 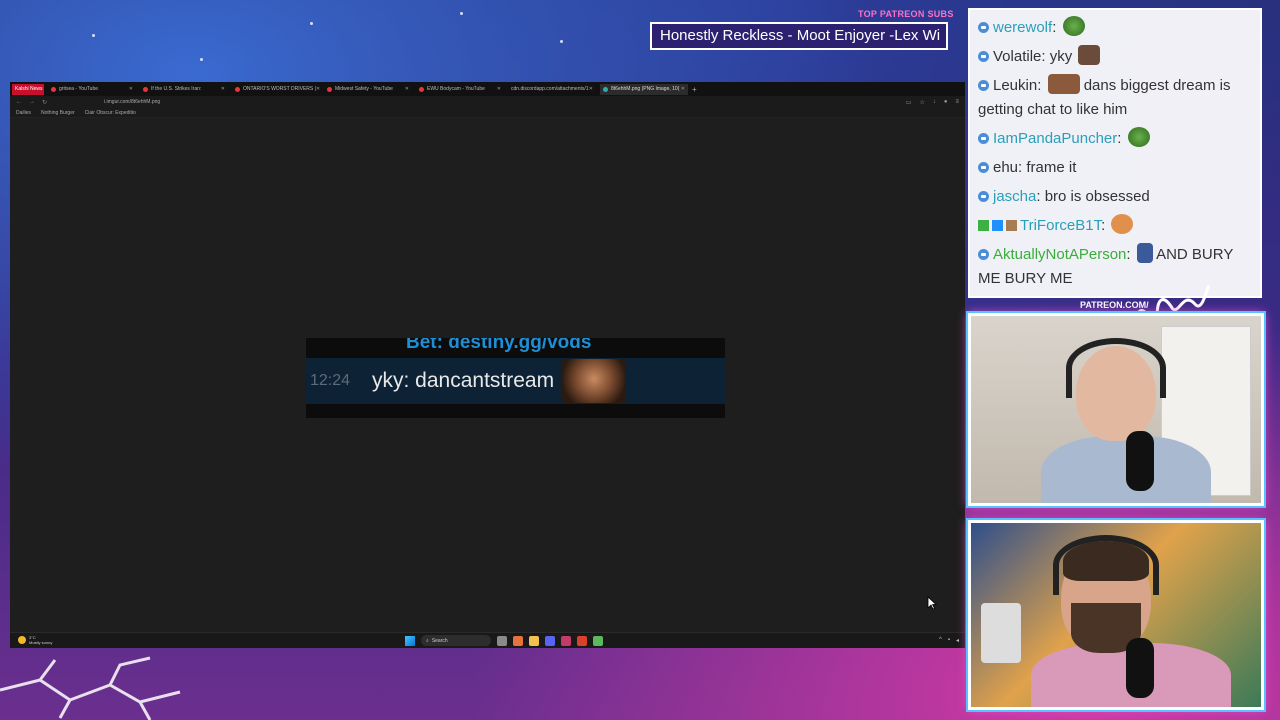 I want to click on taskbar-apps: ⌕ Search, so click(x=504, y=640).